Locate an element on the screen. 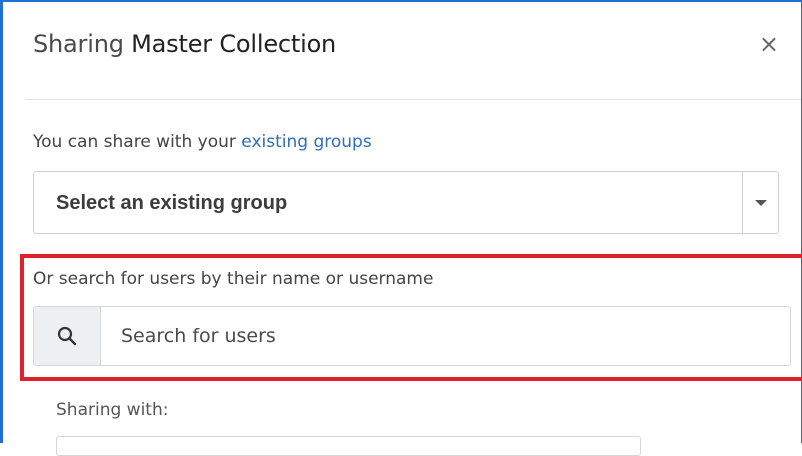 The image size is (802, 456). share-groups-intro-text: You can share with your is located at coordinates (137, 142).